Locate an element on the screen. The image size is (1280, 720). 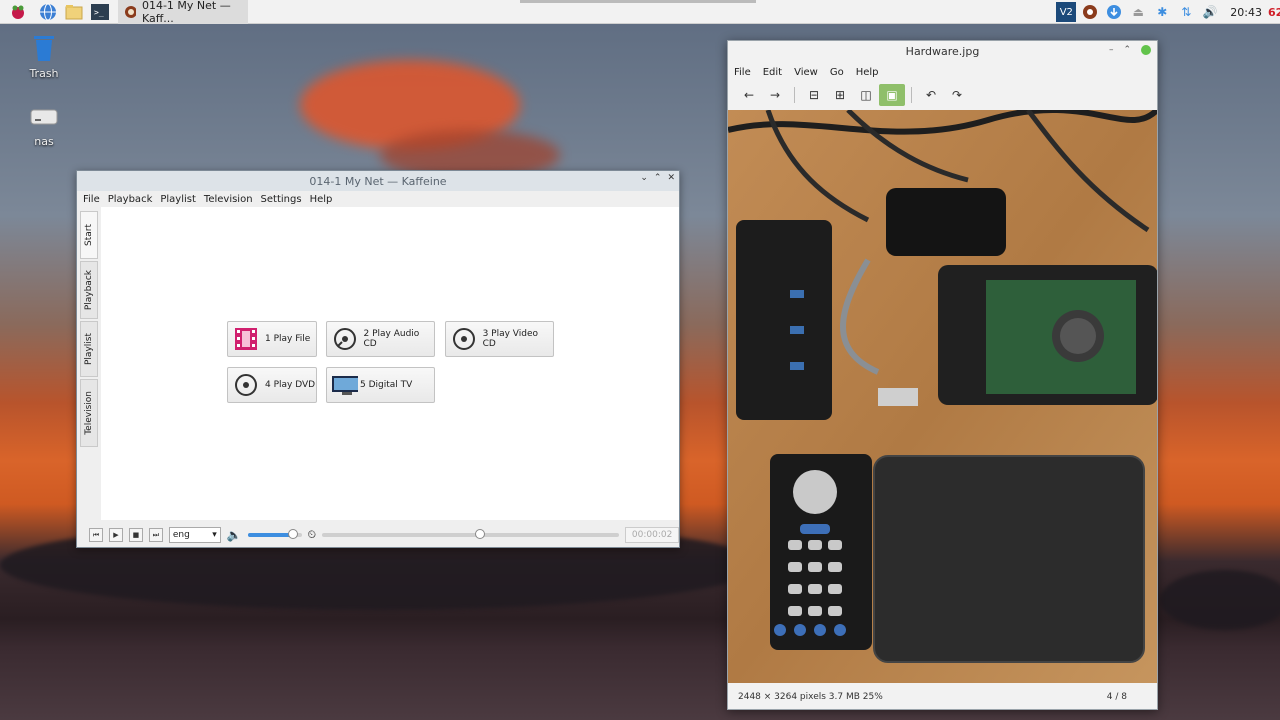
web-browser-icon is located at coordinates (48, 12).